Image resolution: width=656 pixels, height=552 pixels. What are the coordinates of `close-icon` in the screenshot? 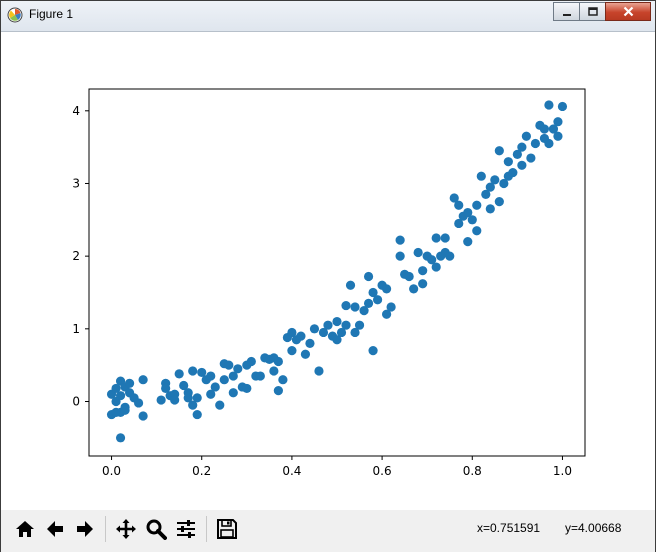 It's located at (628, 11).